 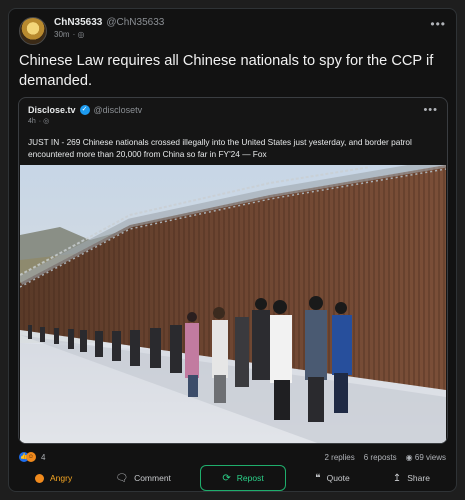 What do you see at coordinates (232, 457) in the screenshot?
I see `engagement-stats: 👍 ☺ 4 2 replies 6 reposts ◉ 69 views` at bounding box center [232, 457].